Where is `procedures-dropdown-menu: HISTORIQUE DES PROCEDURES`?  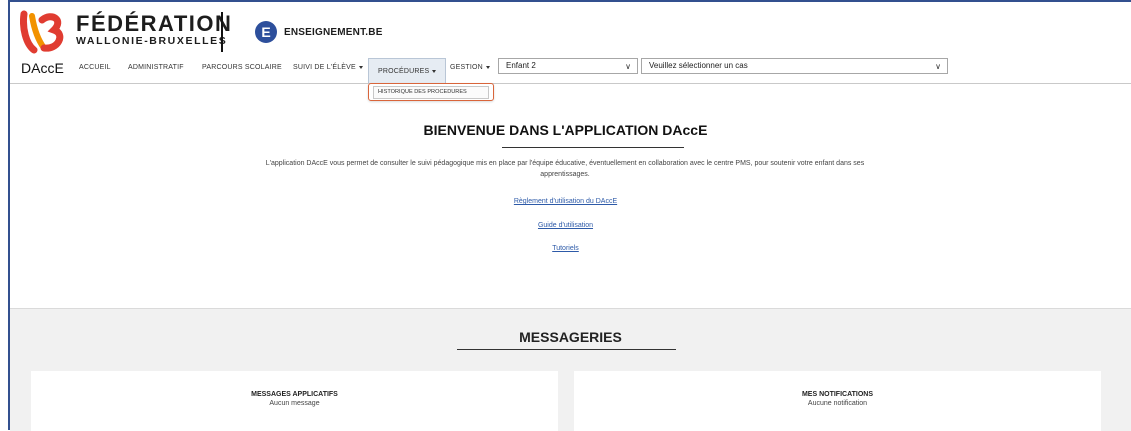 procedures-dropdown-menu: HISTORIQUE DES PROCEDURES is located at coordinates (431, 92).